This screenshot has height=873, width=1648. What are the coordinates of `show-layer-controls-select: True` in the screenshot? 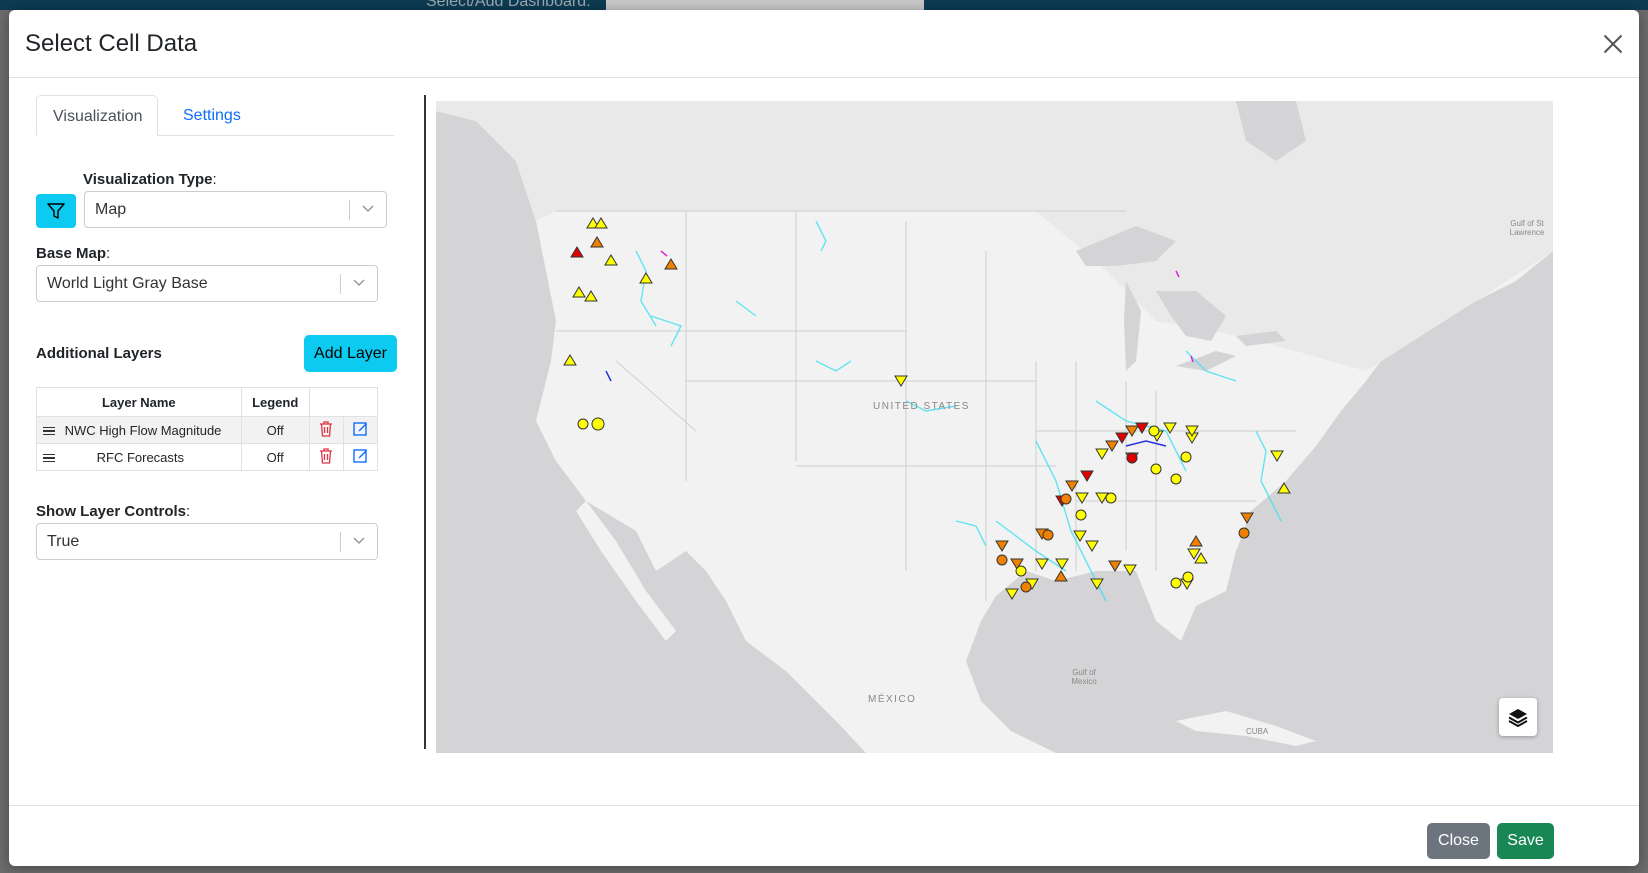 It's located at (207, 541).